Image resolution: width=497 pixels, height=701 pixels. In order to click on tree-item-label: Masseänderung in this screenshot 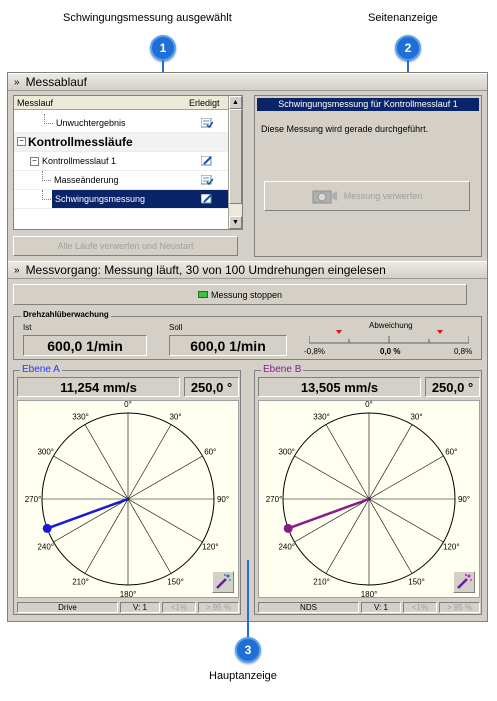, I will do `click(86, 180)`.